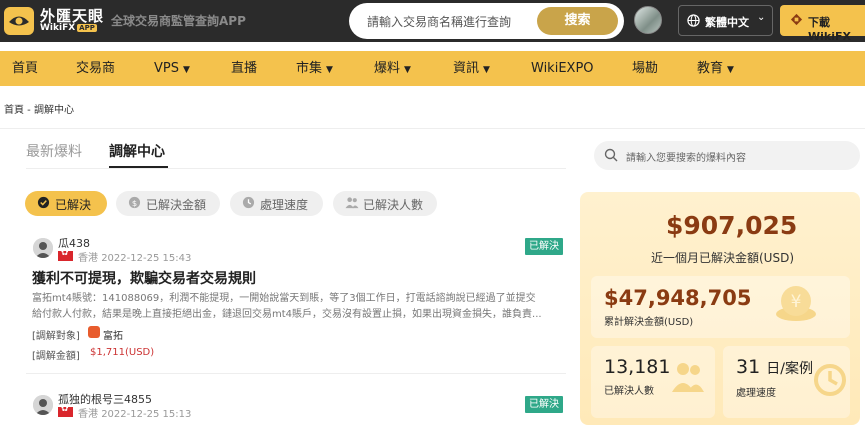 The width and height of the screenshot is (865, 425). Describe the element at coordinates (56, 336) in the screenshot. I see `mediation-target-label: [調解對象]` at that location.